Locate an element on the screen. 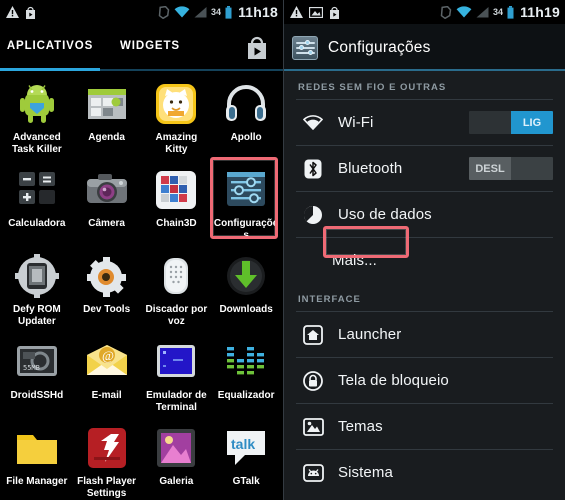 This screenshot has height=500, width=565. launcher-tab-bar: APLICATIVOS WIDGETS is located at coordinates (141, 47).